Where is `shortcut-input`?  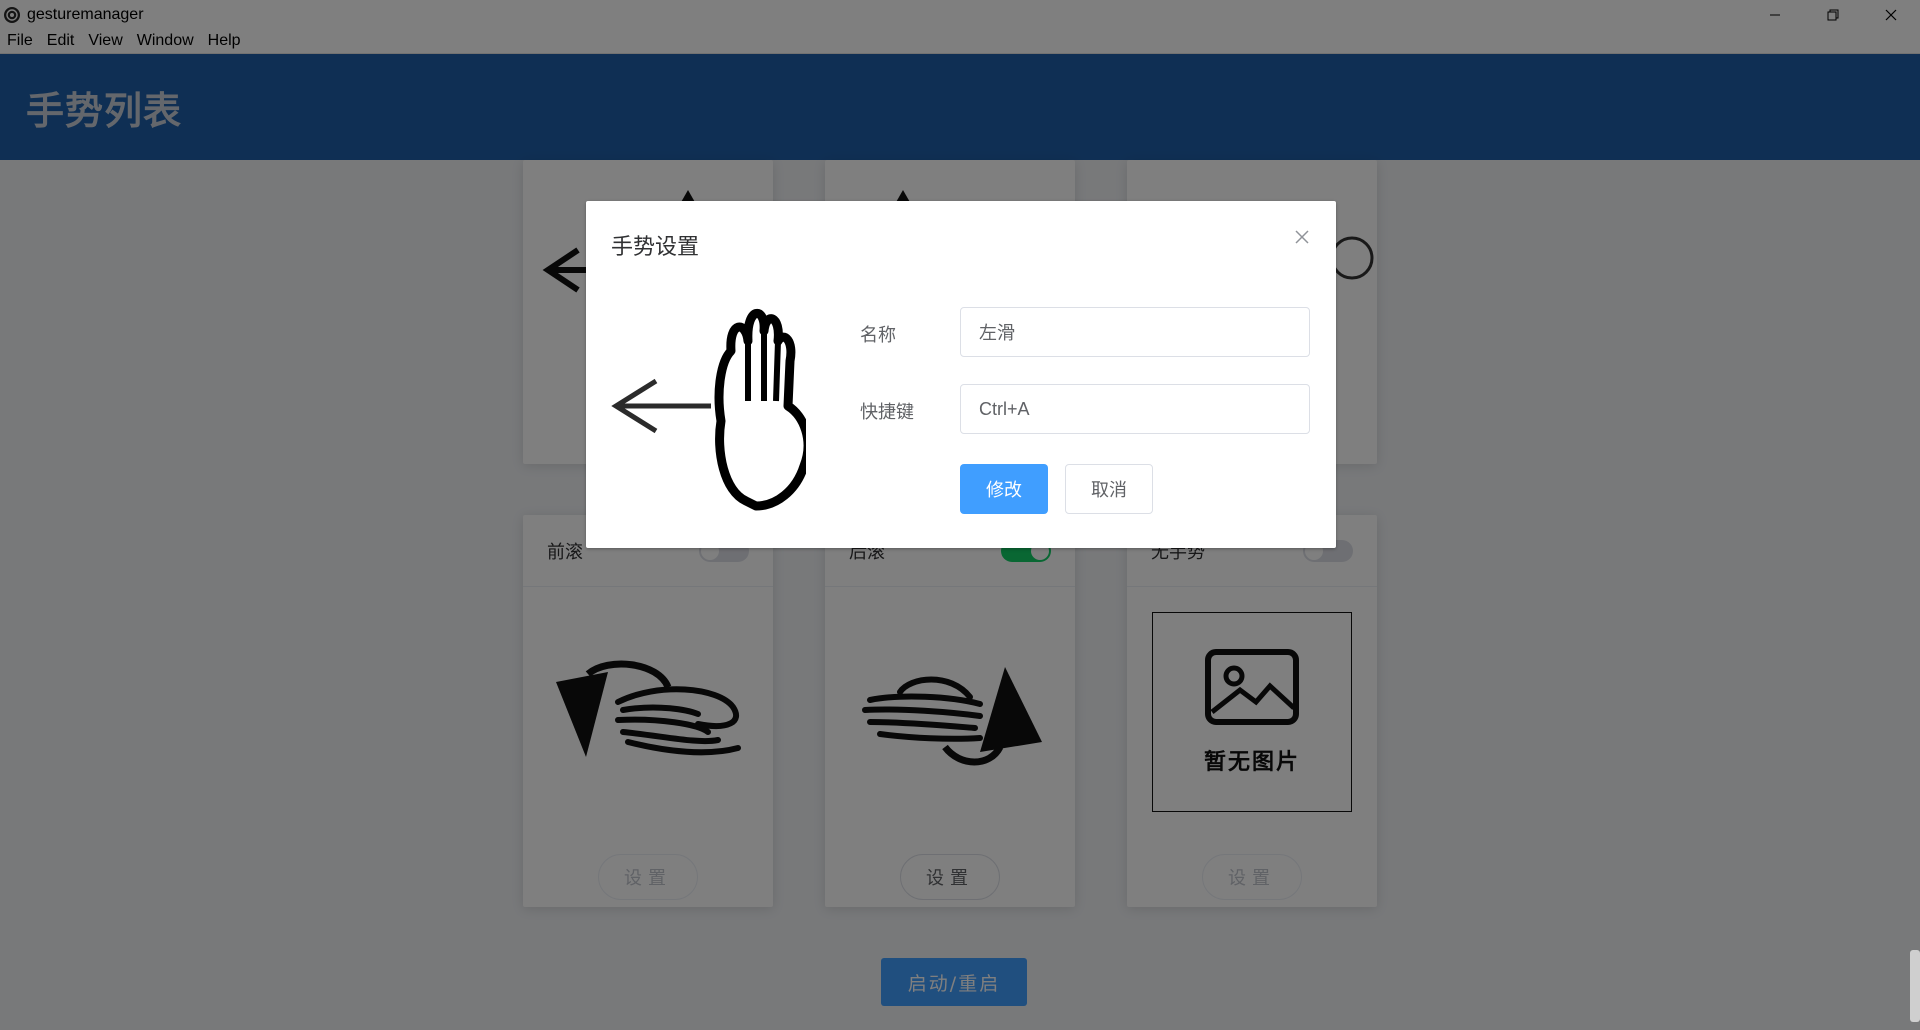
shortcut-input is located at coordinates (1135, 409).